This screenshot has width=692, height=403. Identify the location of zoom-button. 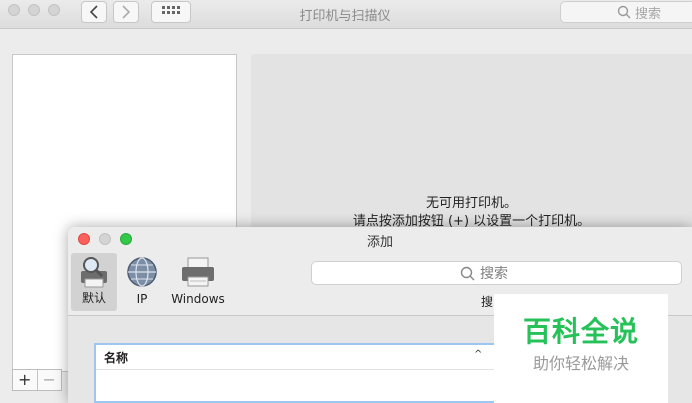
(54, 10).